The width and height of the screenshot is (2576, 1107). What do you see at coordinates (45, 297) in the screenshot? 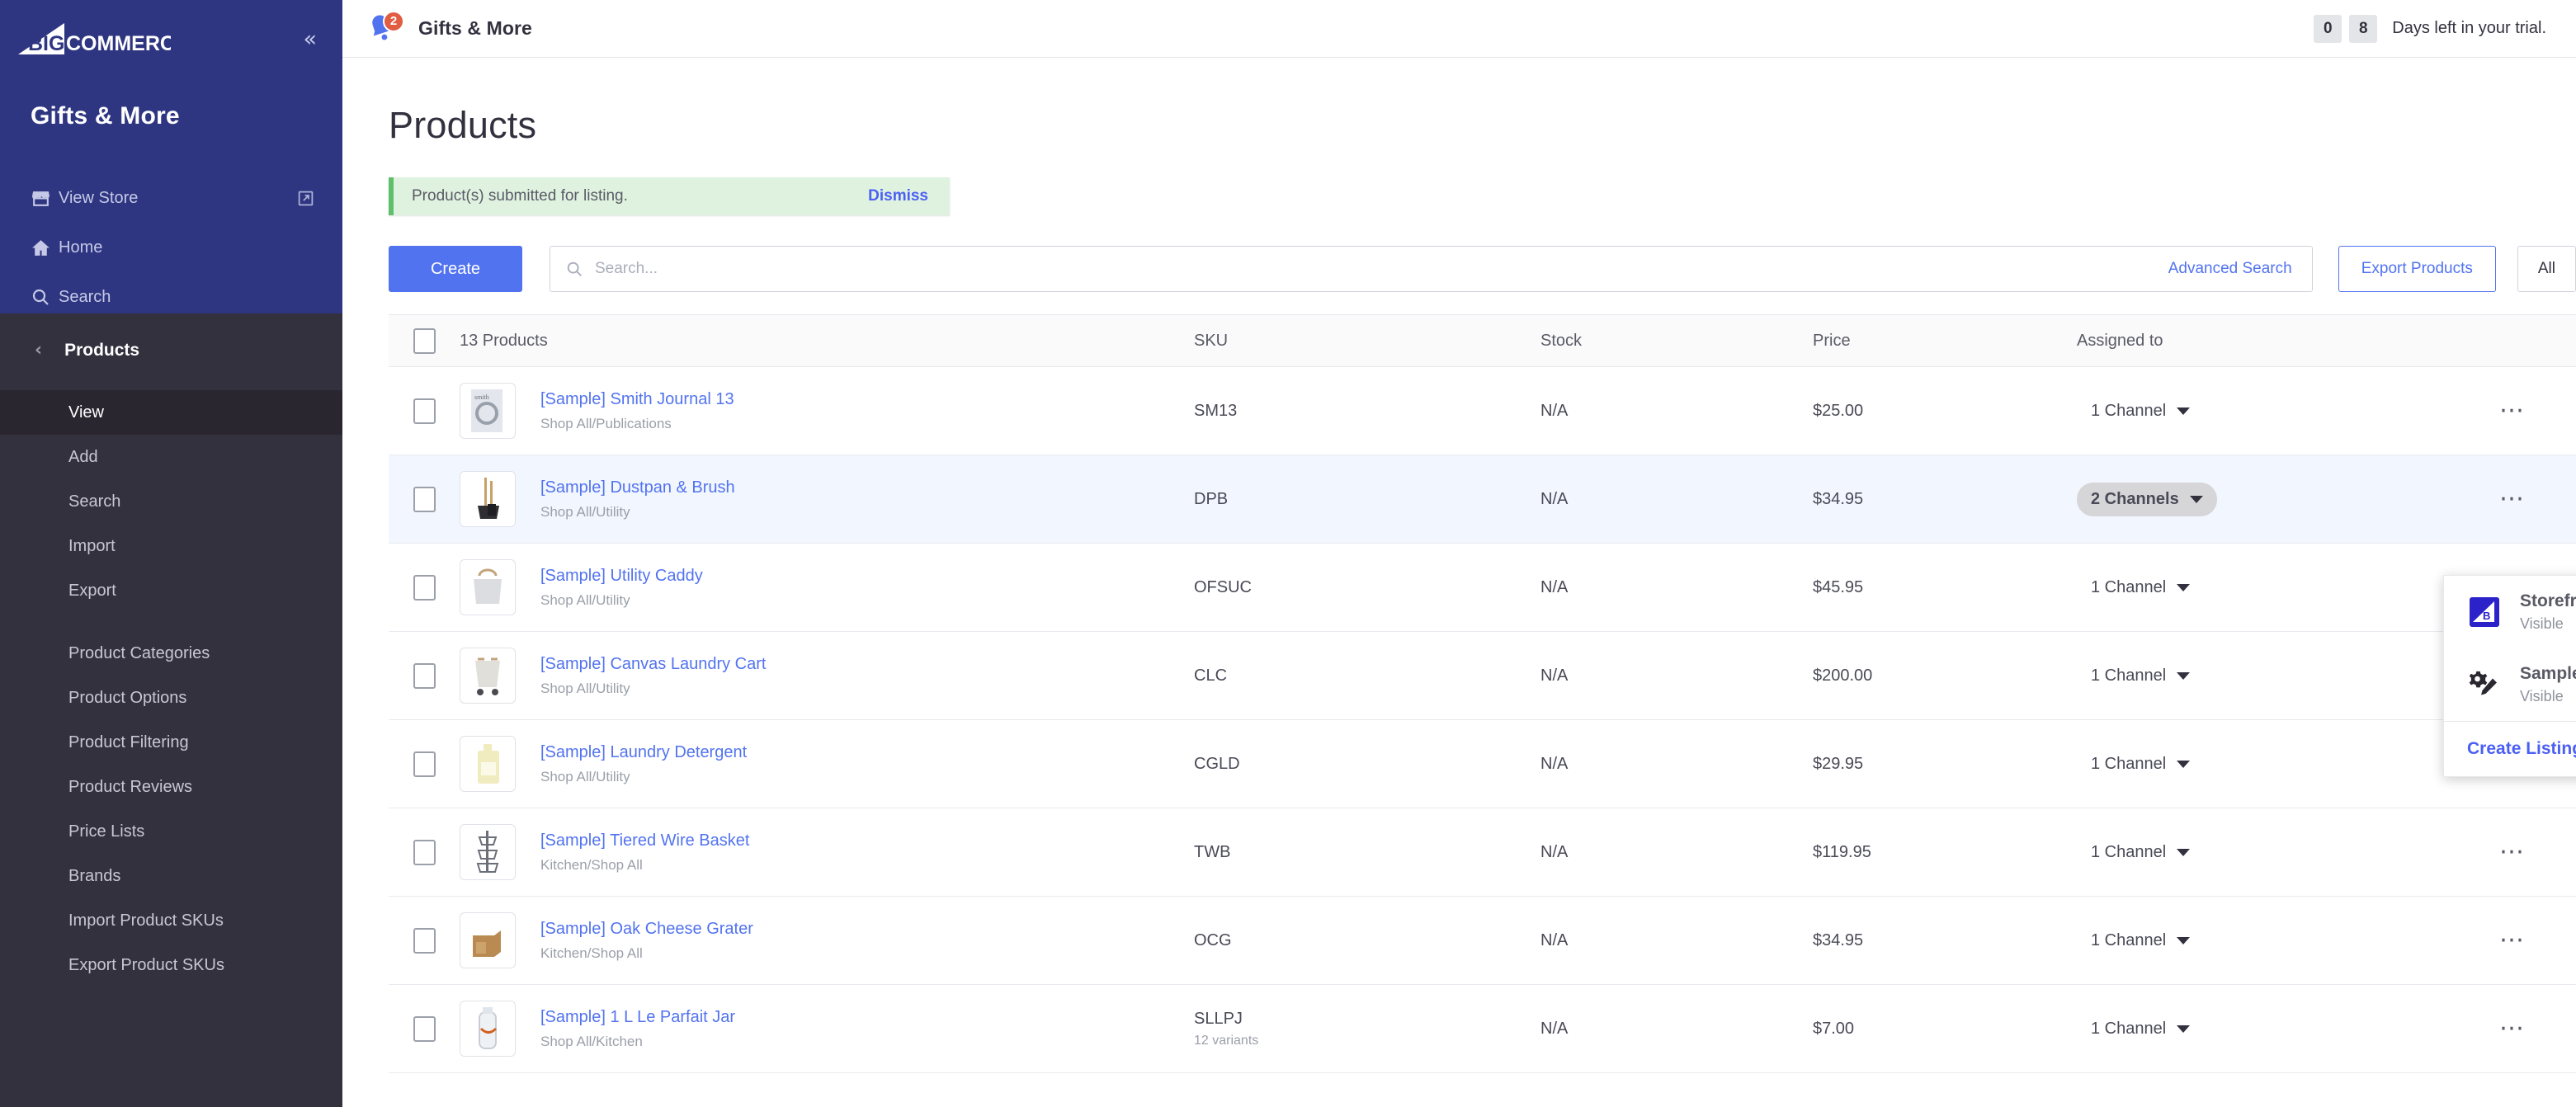
I see `search-icon` at bounding box center [45, 297].